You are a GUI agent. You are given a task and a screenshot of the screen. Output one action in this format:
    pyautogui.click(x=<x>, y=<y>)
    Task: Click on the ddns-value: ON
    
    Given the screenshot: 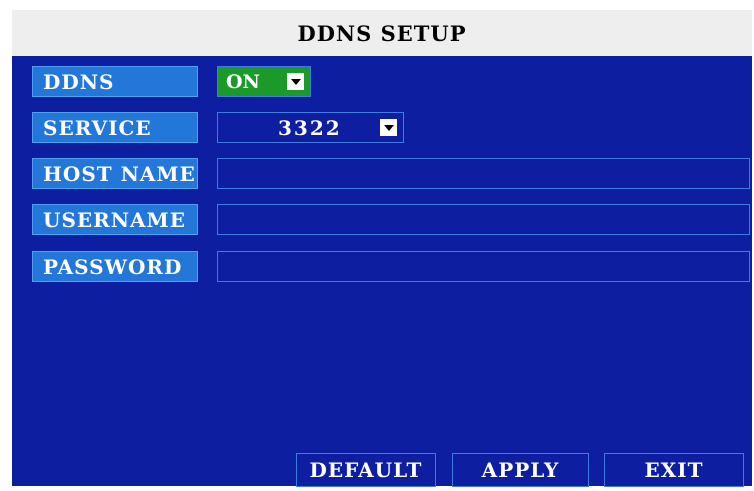 What is the action you would take?
    pyautogui.click(x=243, y=81)
    